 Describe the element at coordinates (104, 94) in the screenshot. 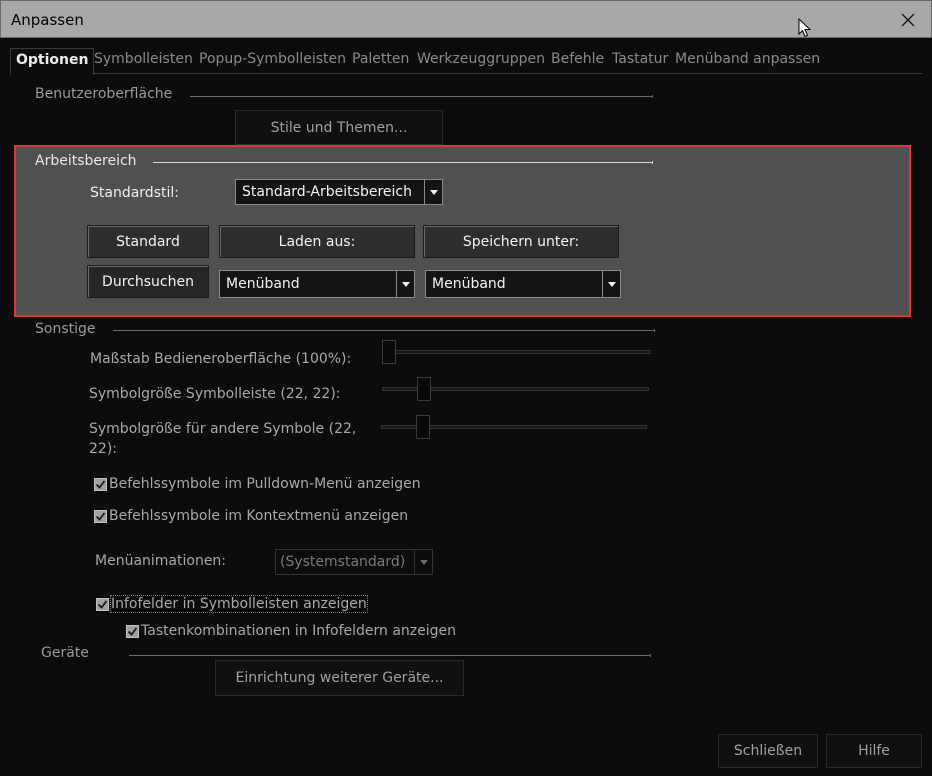

I see `group-label-ui: Benutzeroberfläche` at that location.